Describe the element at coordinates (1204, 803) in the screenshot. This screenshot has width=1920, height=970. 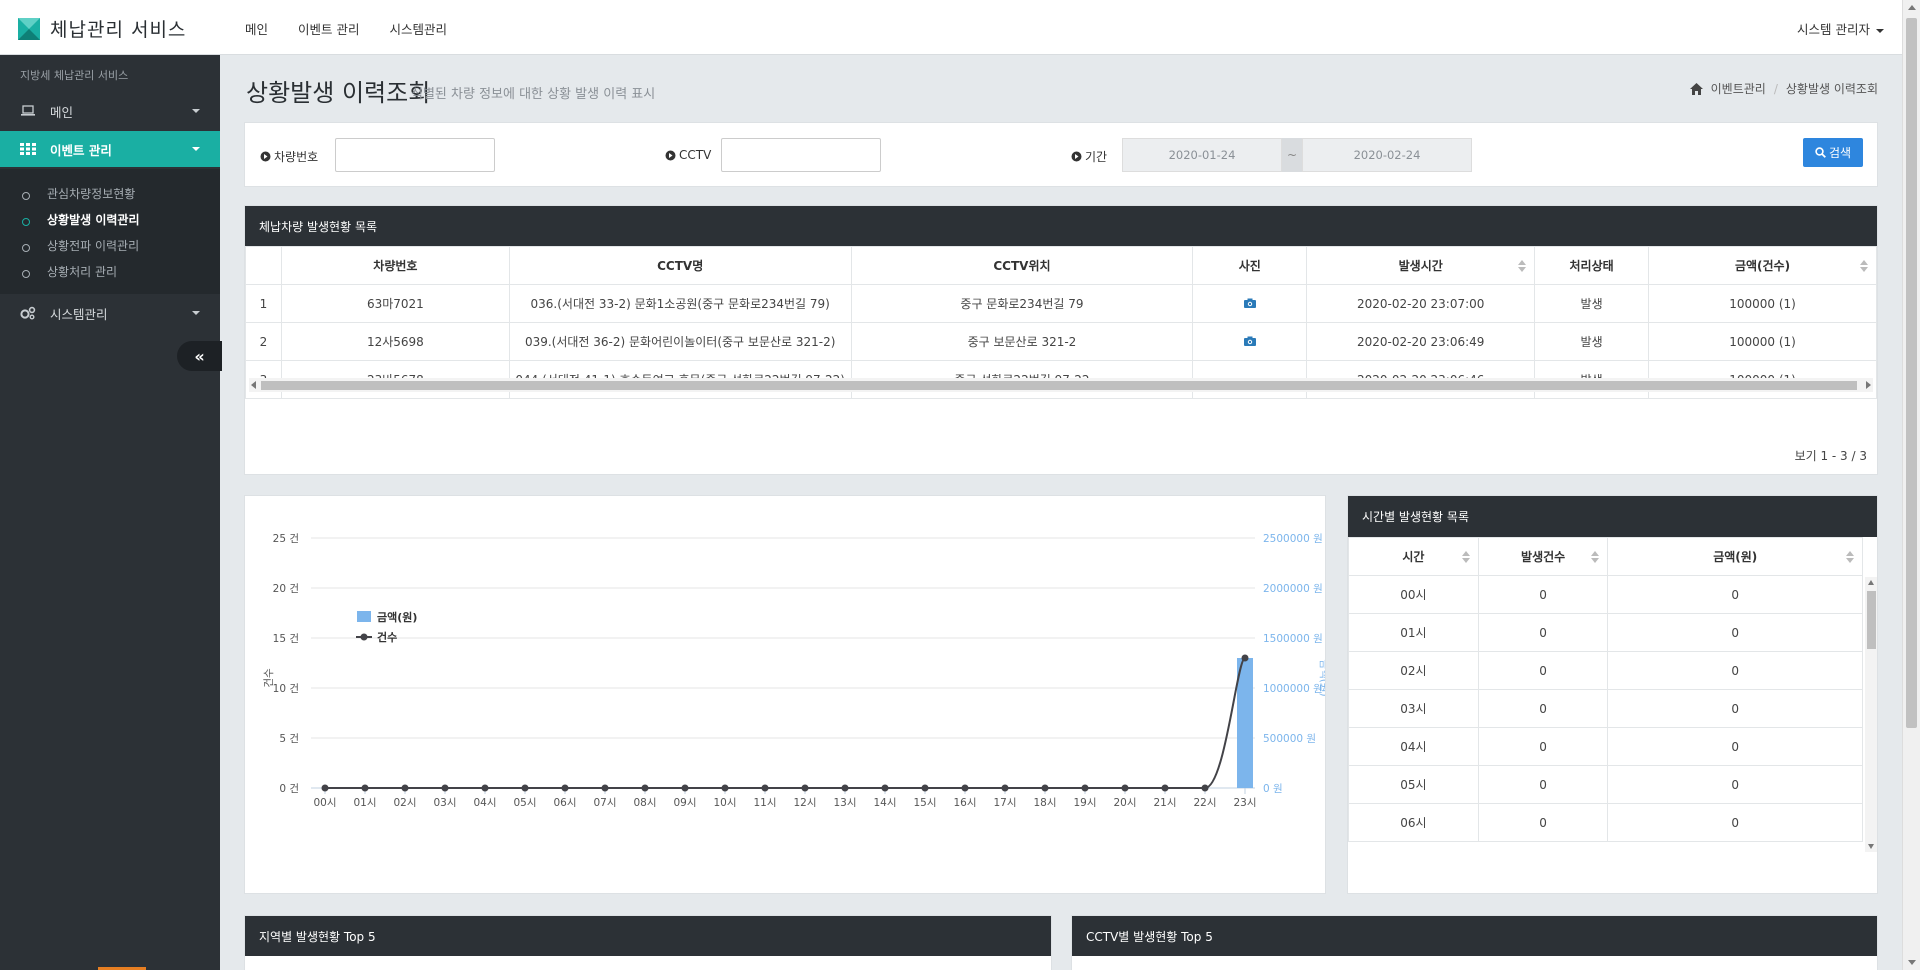
I see `x-tick-label: 22시` at that location.